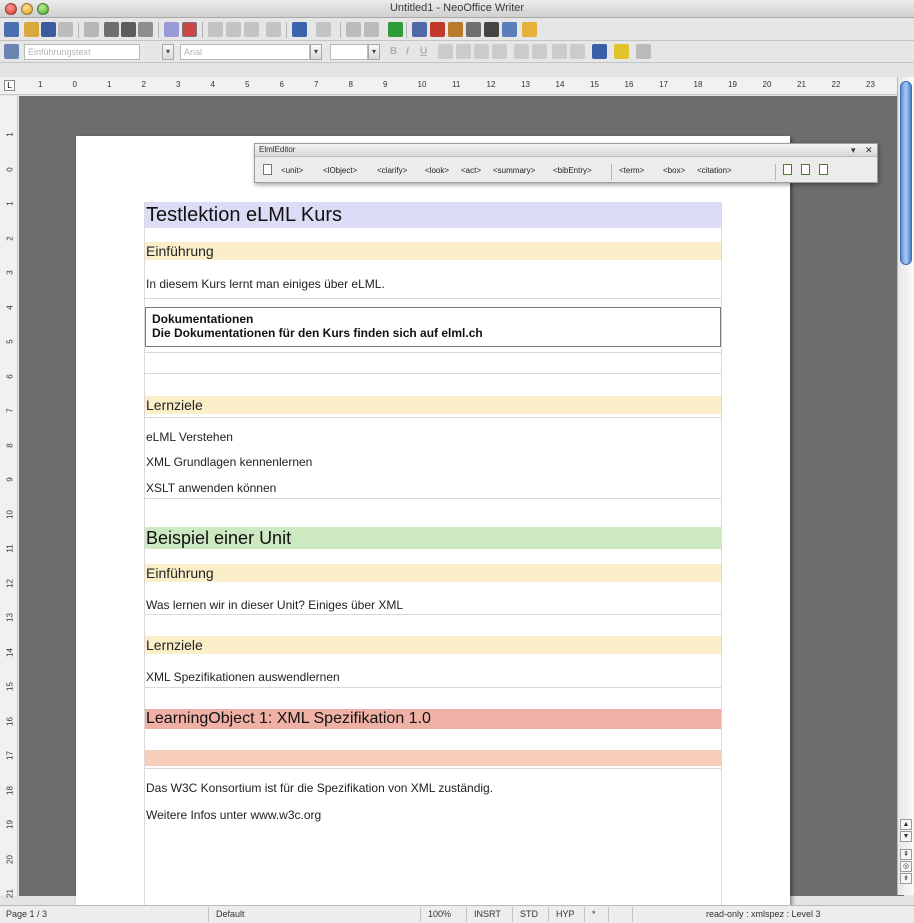  Describe the element at coordinates (437, 170) in the screenshot. I see `elml-look-button: <look>` at that location.